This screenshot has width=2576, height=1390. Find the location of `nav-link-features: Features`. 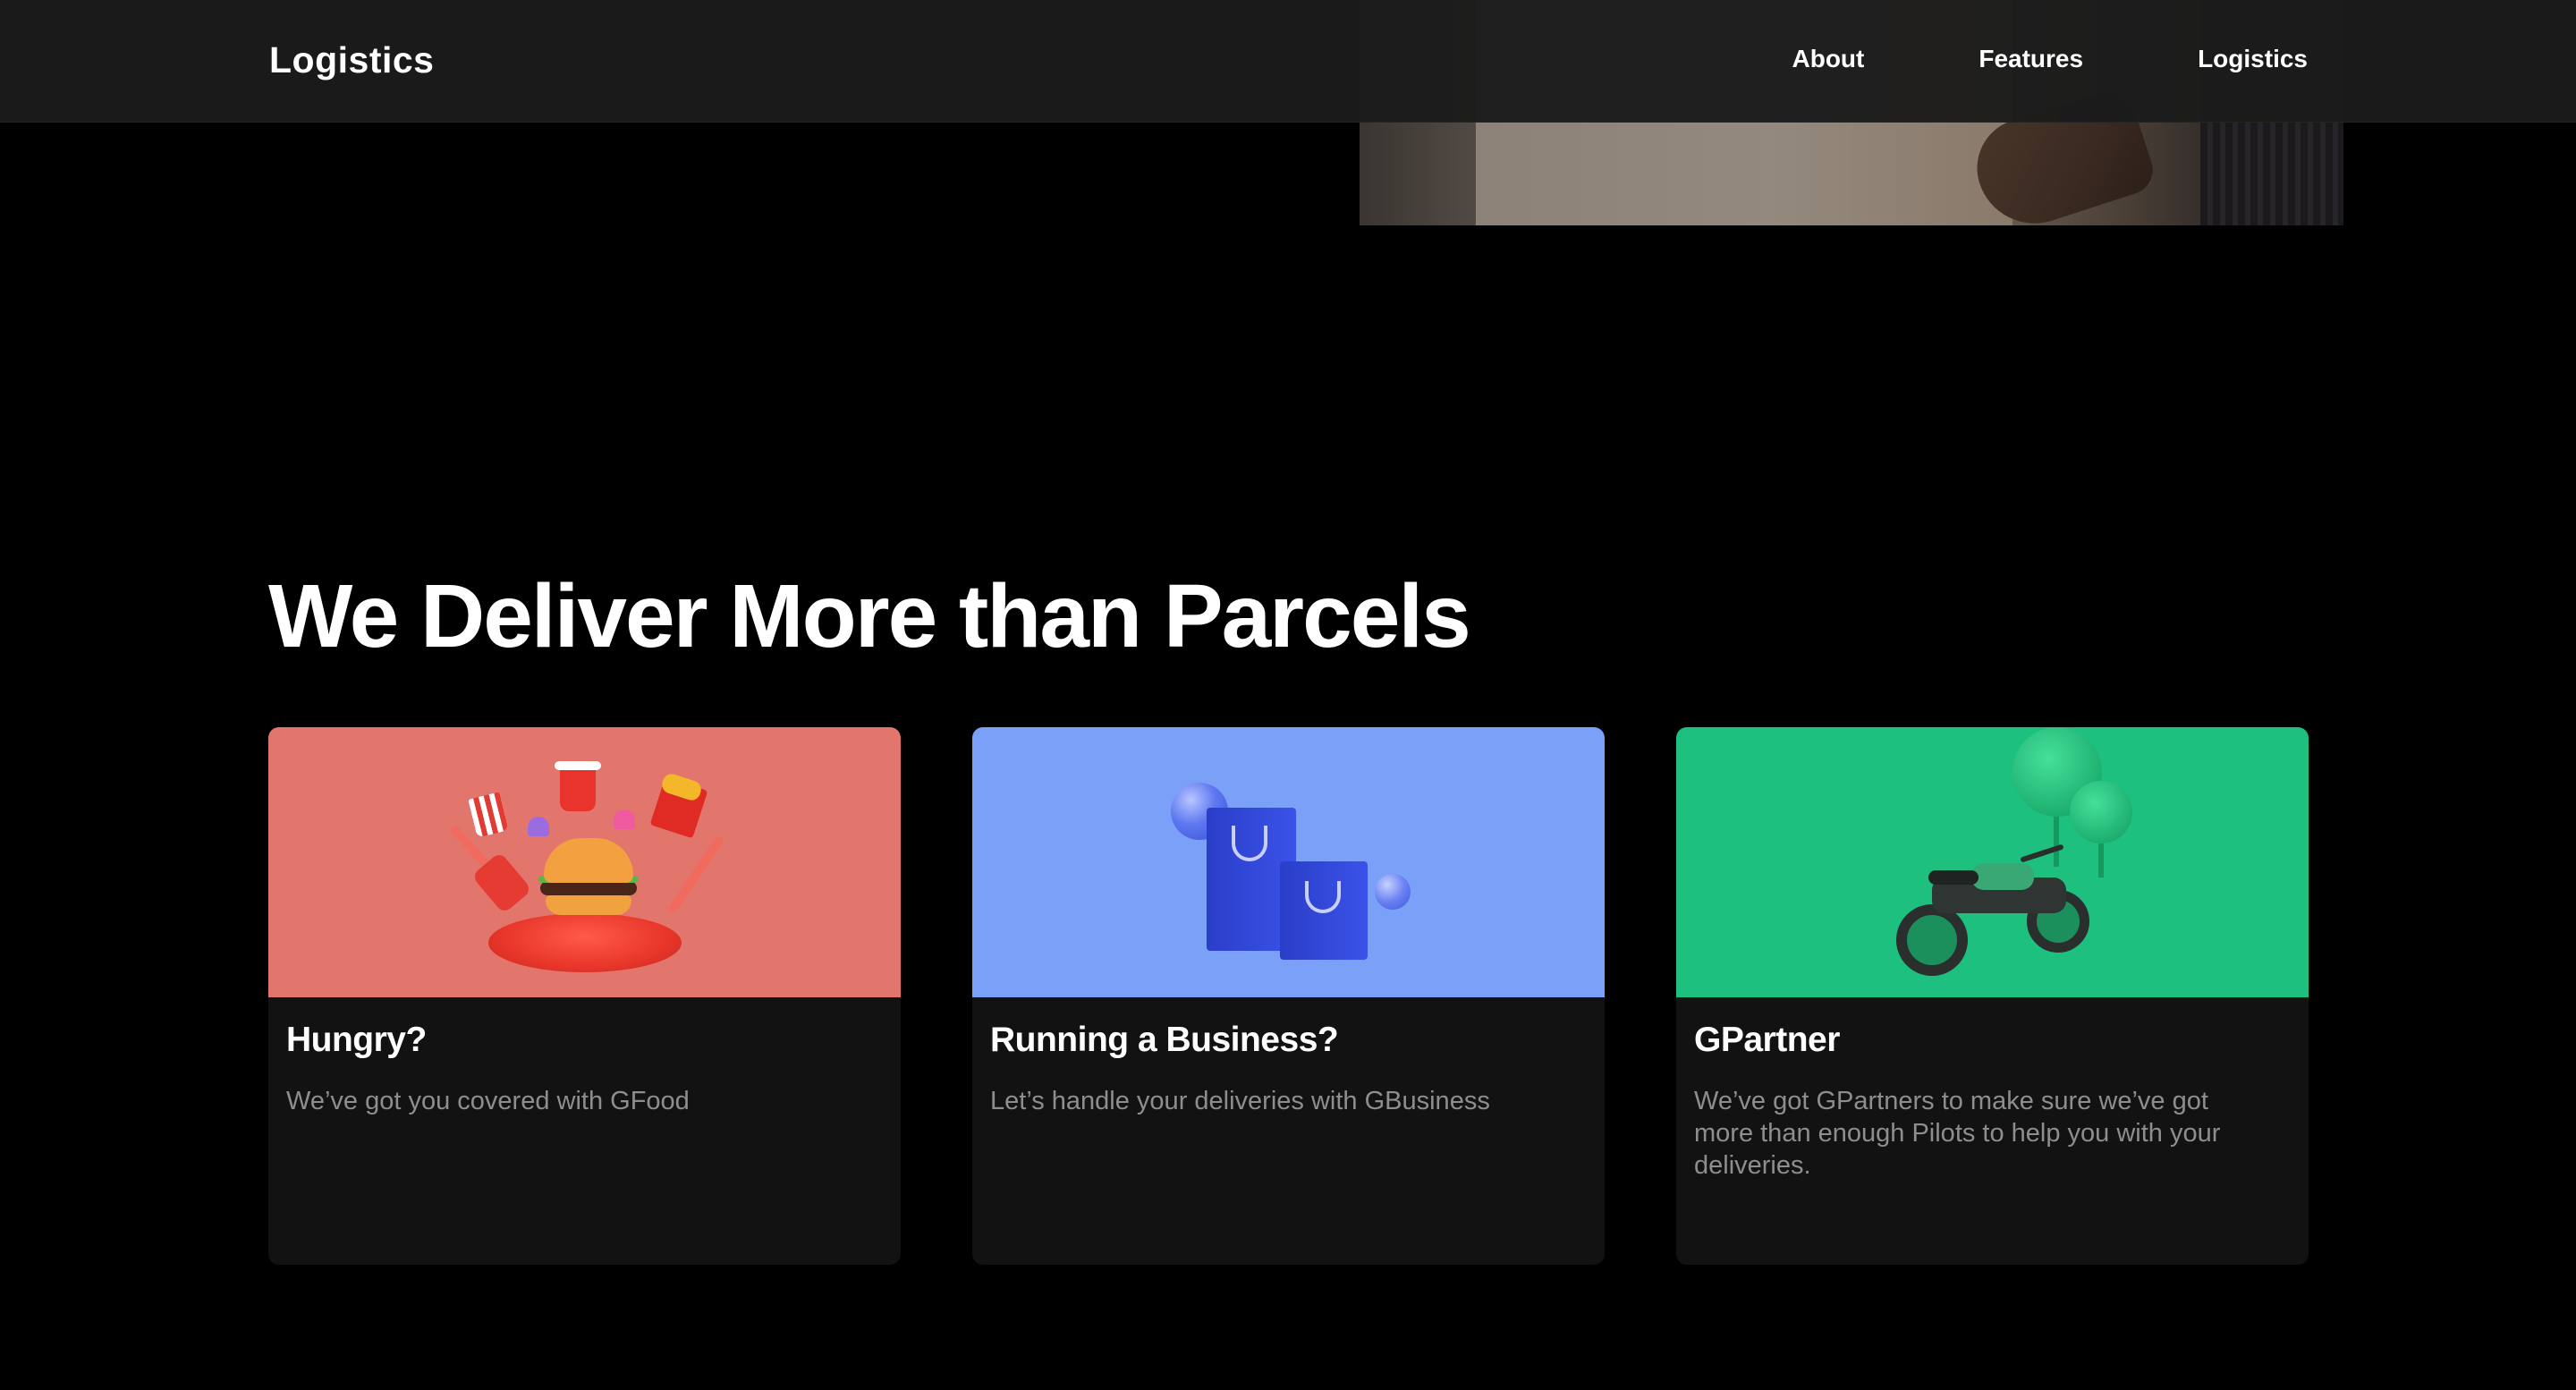

nav-link-features: Features is located at coordinates (2031, 59).